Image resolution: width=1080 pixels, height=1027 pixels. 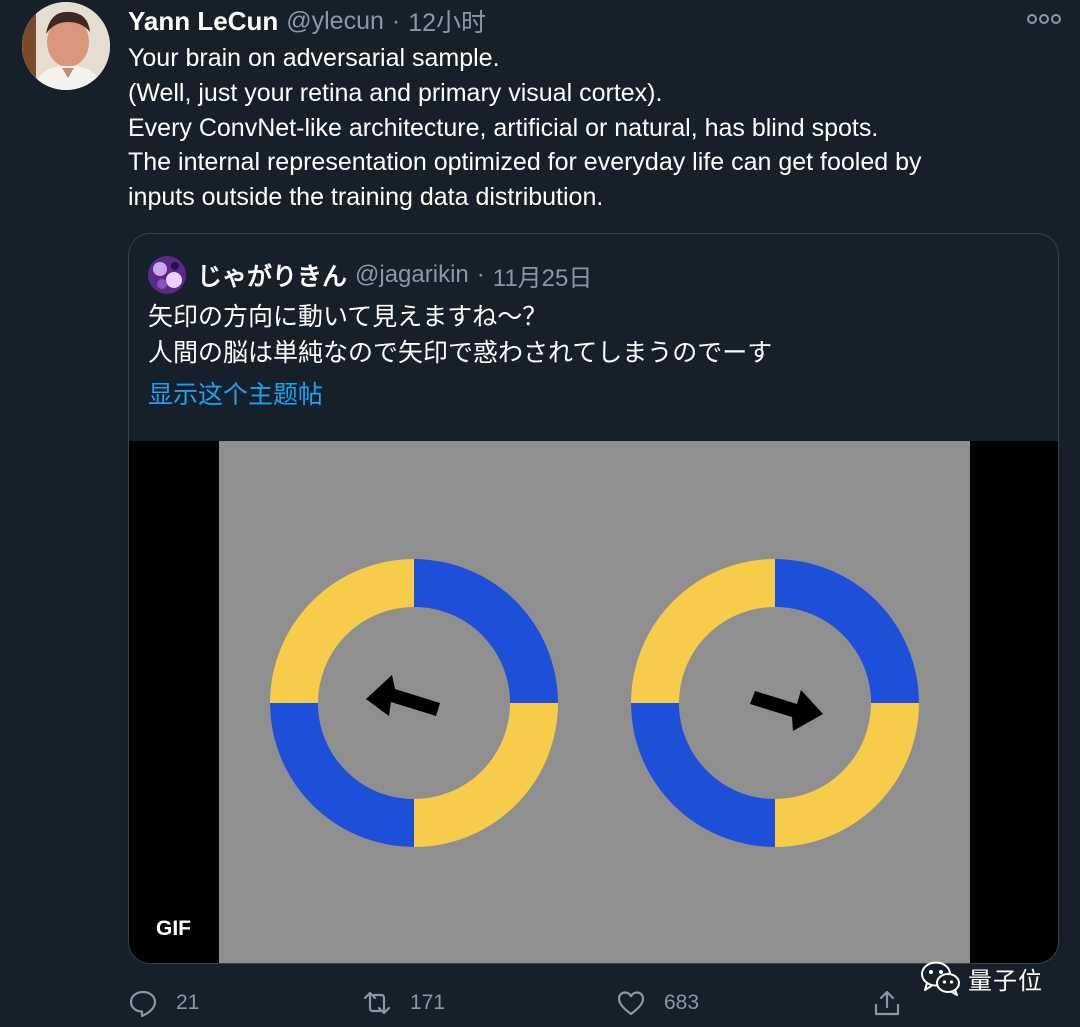 I want to click on retweet-count: 171, so click(x=428, y=1002).